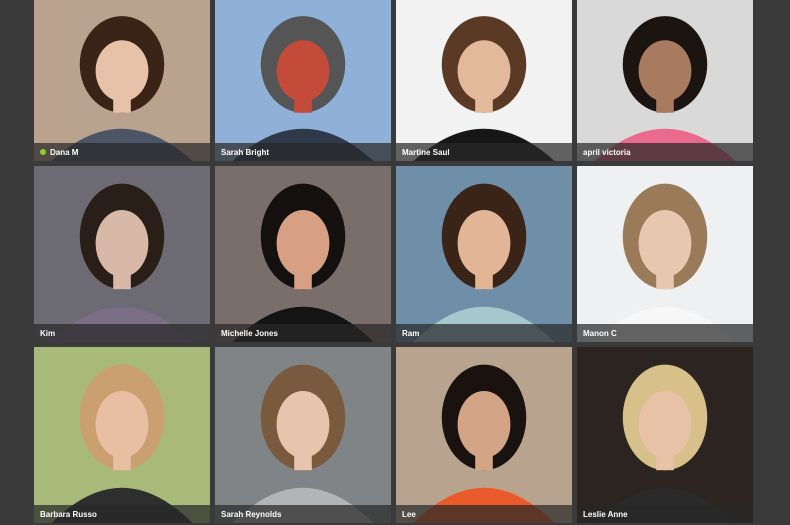  Describe the element at coordinates (665, 152) in the screenshot. I see `profile-caption: april victoria` at that location.